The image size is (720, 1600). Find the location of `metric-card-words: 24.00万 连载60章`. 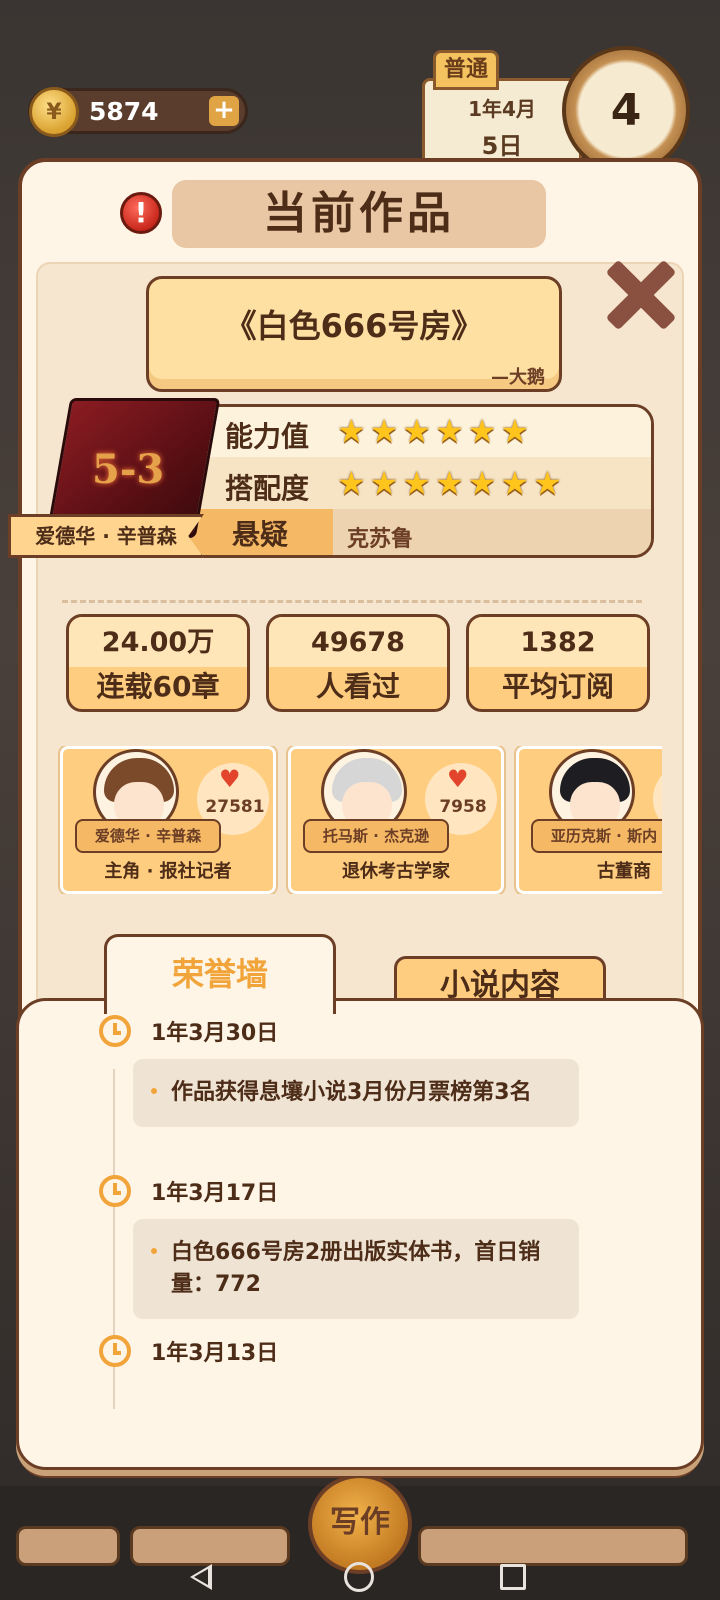

metric-card-words: 24.00万 连载60章 is located at coordinates (158, 663).